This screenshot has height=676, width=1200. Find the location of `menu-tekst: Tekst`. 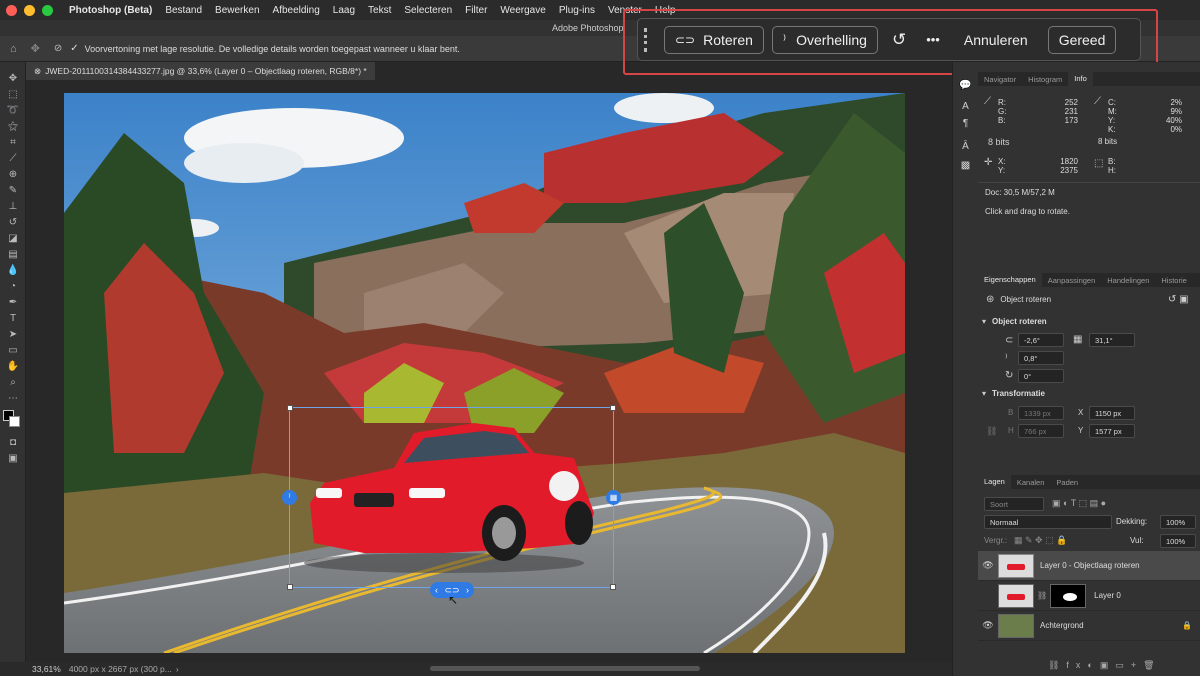

menu-tekst: Tekst is located at coordinates (379, 10).